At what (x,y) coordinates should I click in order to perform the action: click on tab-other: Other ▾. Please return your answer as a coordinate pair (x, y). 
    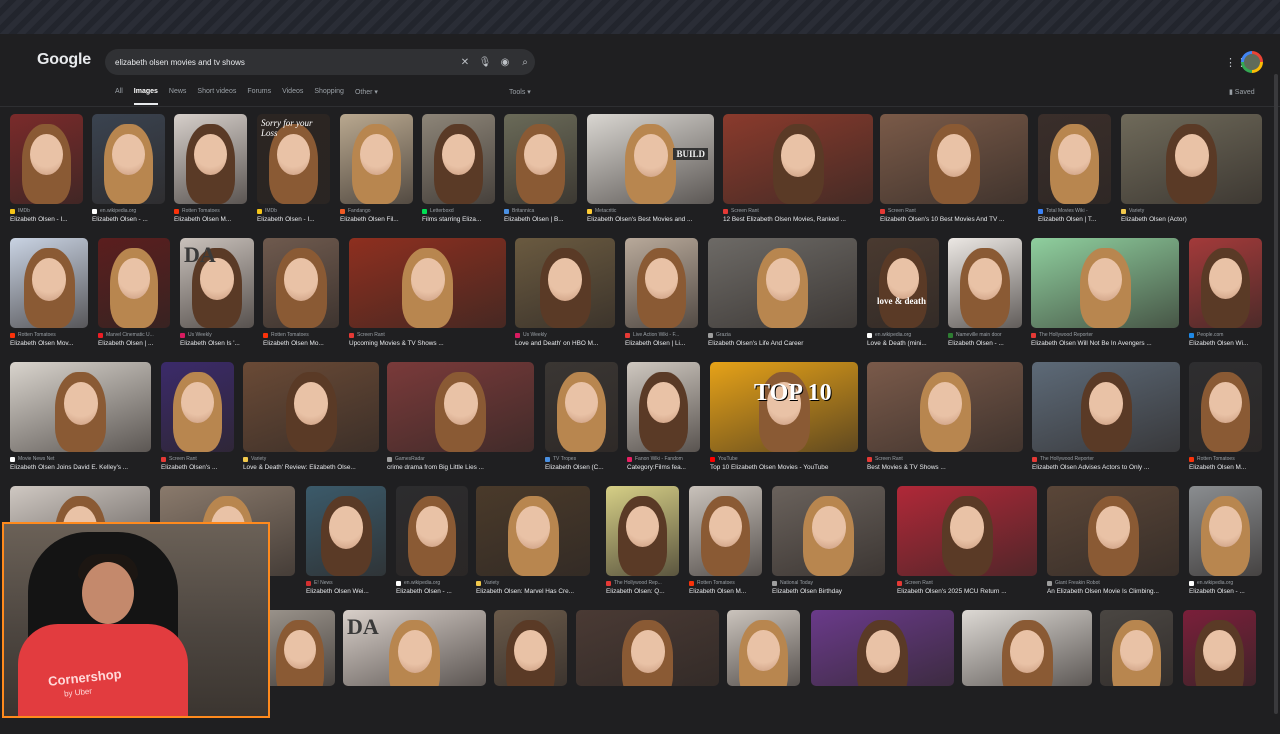
    Looking at the image, I should click on (366, 96).